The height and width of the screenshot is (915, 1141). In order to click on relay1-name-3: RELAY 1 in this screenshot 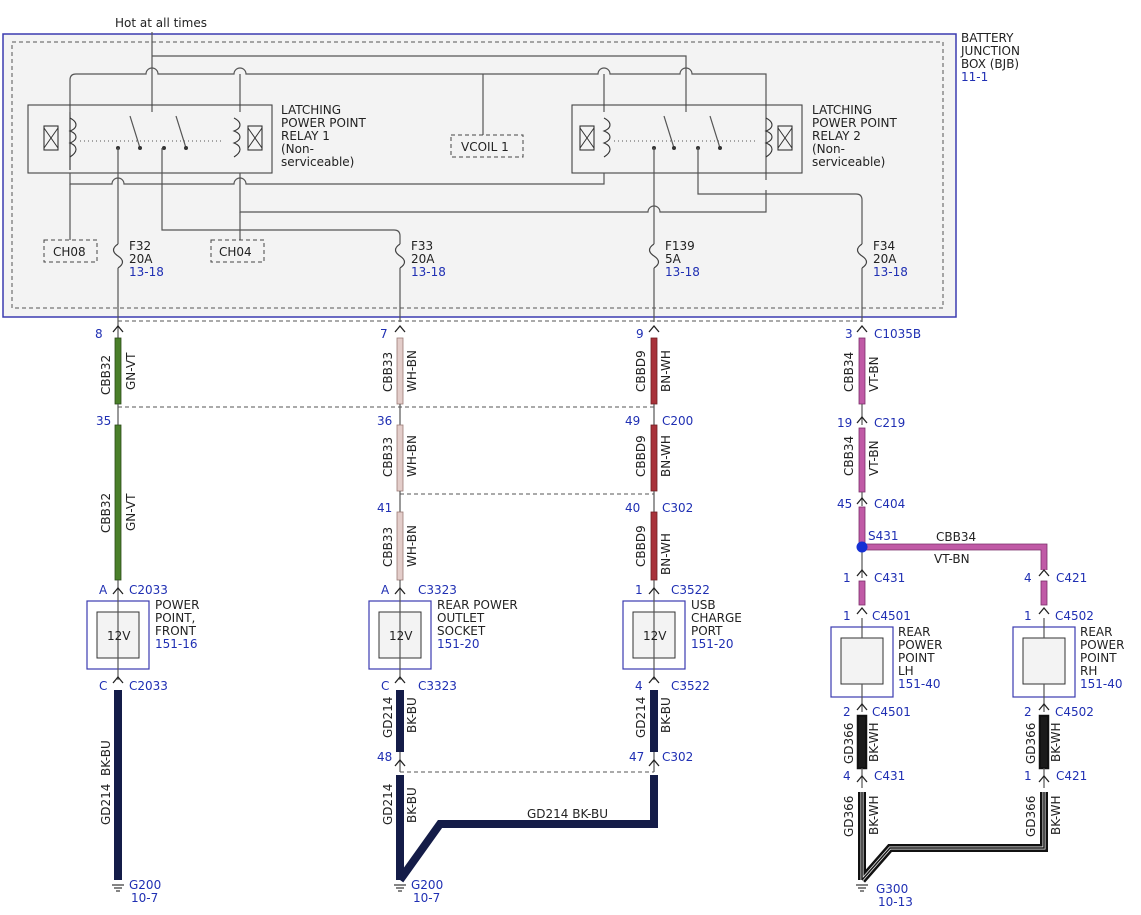, I will do `click(305, 136)`.